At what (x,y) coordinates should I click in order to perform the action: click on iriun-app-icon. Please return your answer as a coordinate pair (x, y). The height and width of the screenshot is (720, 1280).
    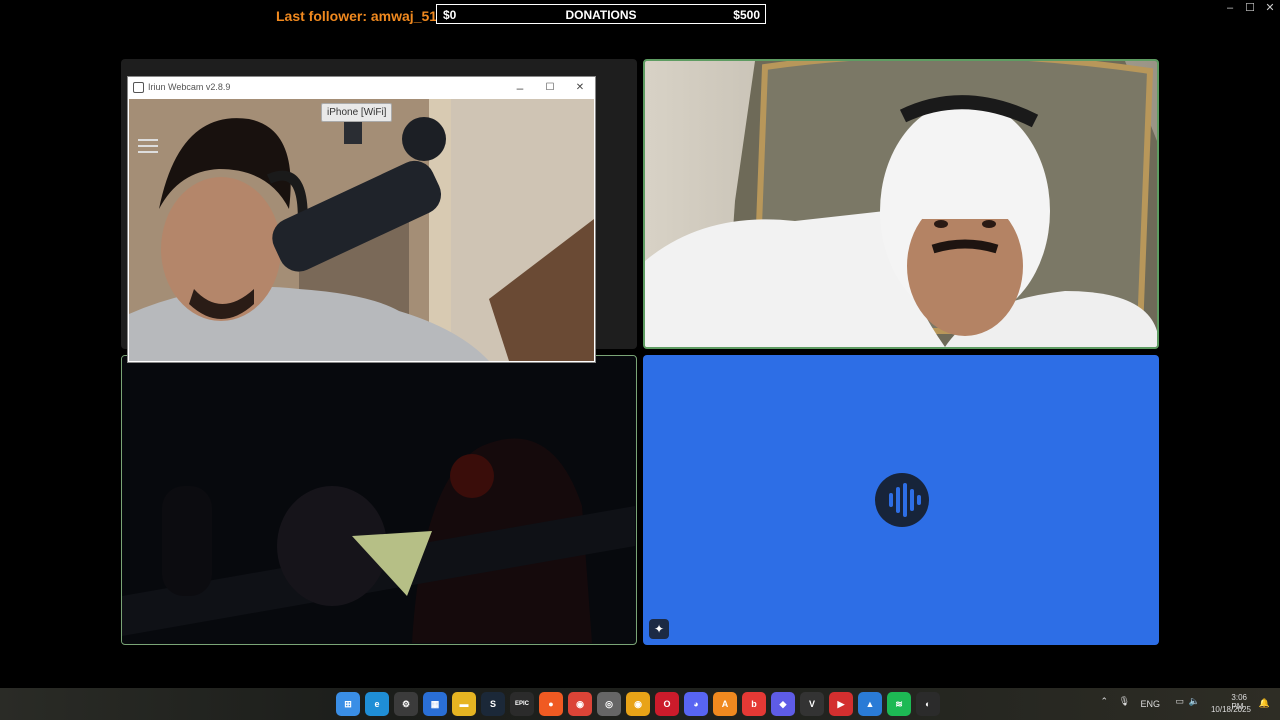
    Looking at the image, I should click on (138, 87).